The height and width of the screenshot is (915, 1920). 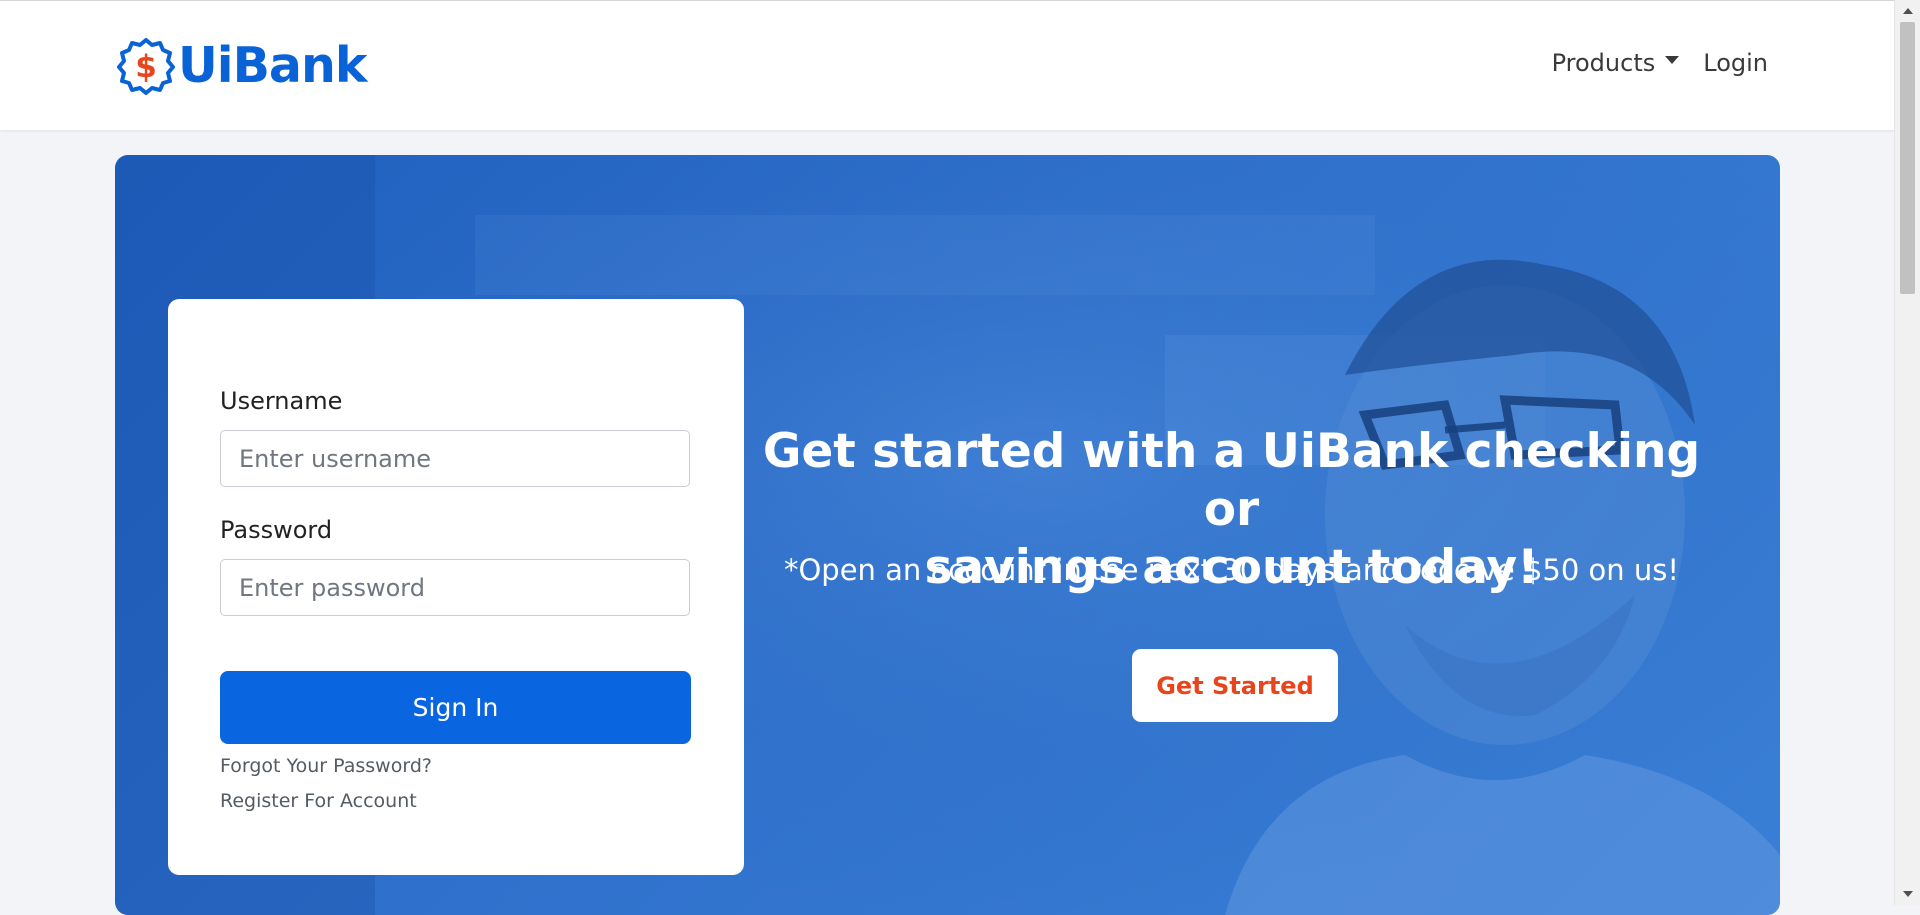 What do you see at coordinates (272, 65) in the screenshot?
I see `brand-name: UiBank` at bounding box center [272, 65].